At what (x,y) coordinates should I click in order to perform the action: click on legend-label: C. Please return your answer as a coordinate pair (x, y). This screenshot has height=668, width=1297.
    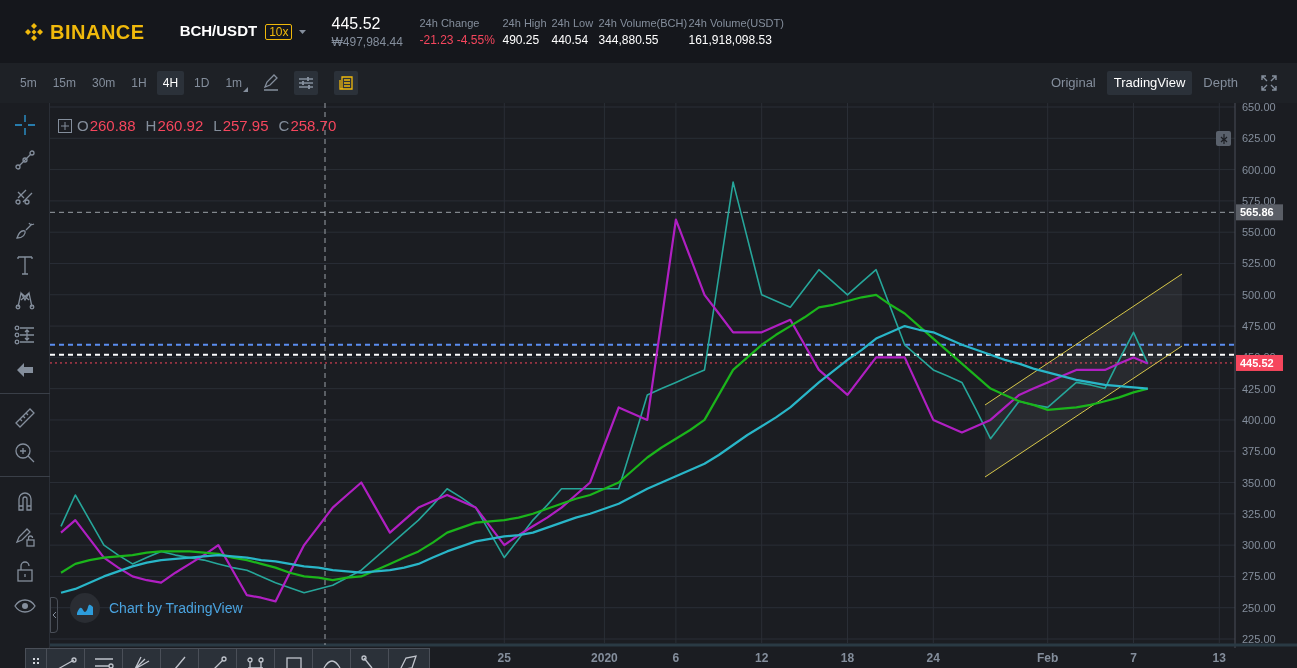
    Looking at the image, I should click on (284, 126).